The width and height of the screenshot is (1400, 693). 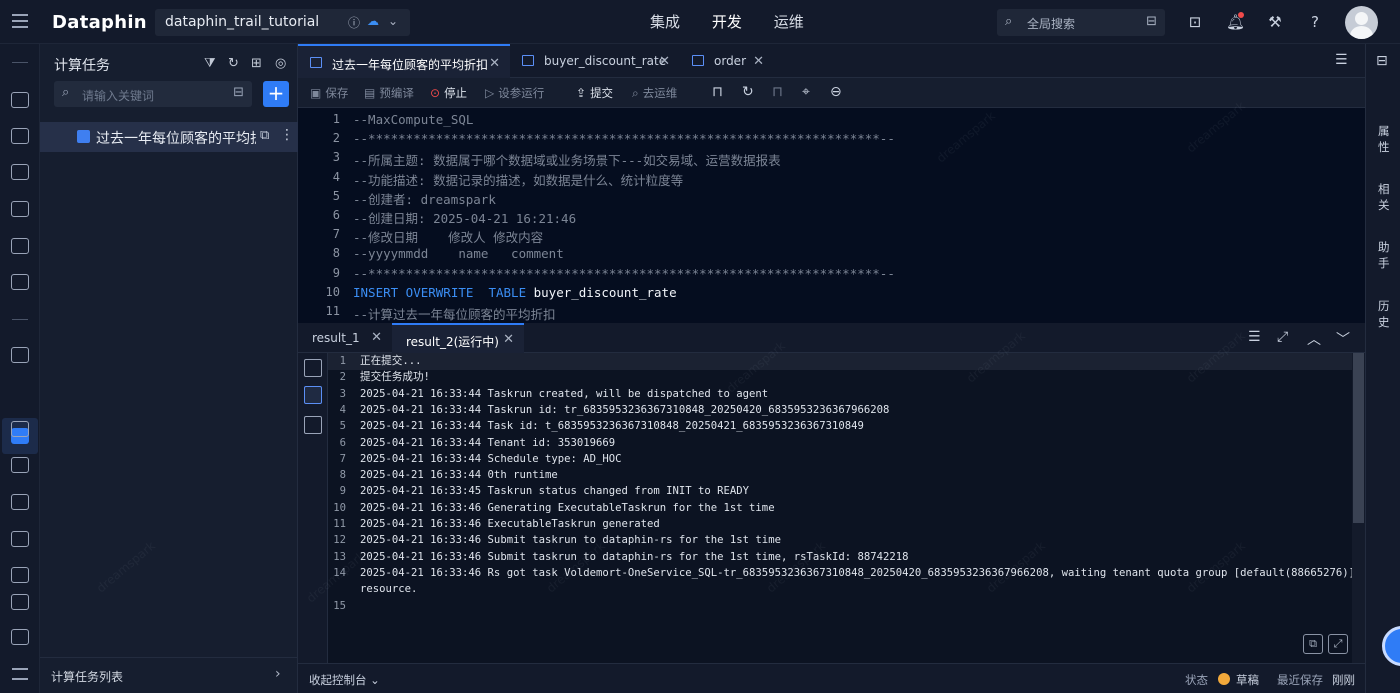 I want to click on rail-box-icon, so click(x=20, y=465).